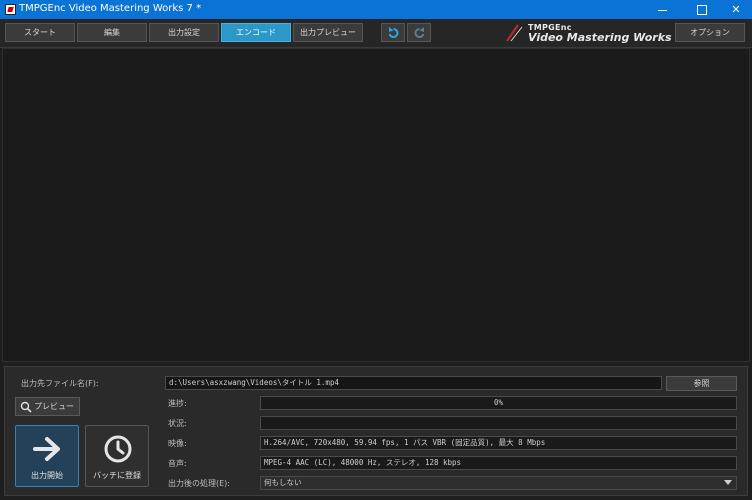 Image resolution: width=752 pixels, height=500 pixels. Describe the element at coordinates (328, 32) in the screenshot. I see `tab-output-preview: 出力プレビュー` at that location.